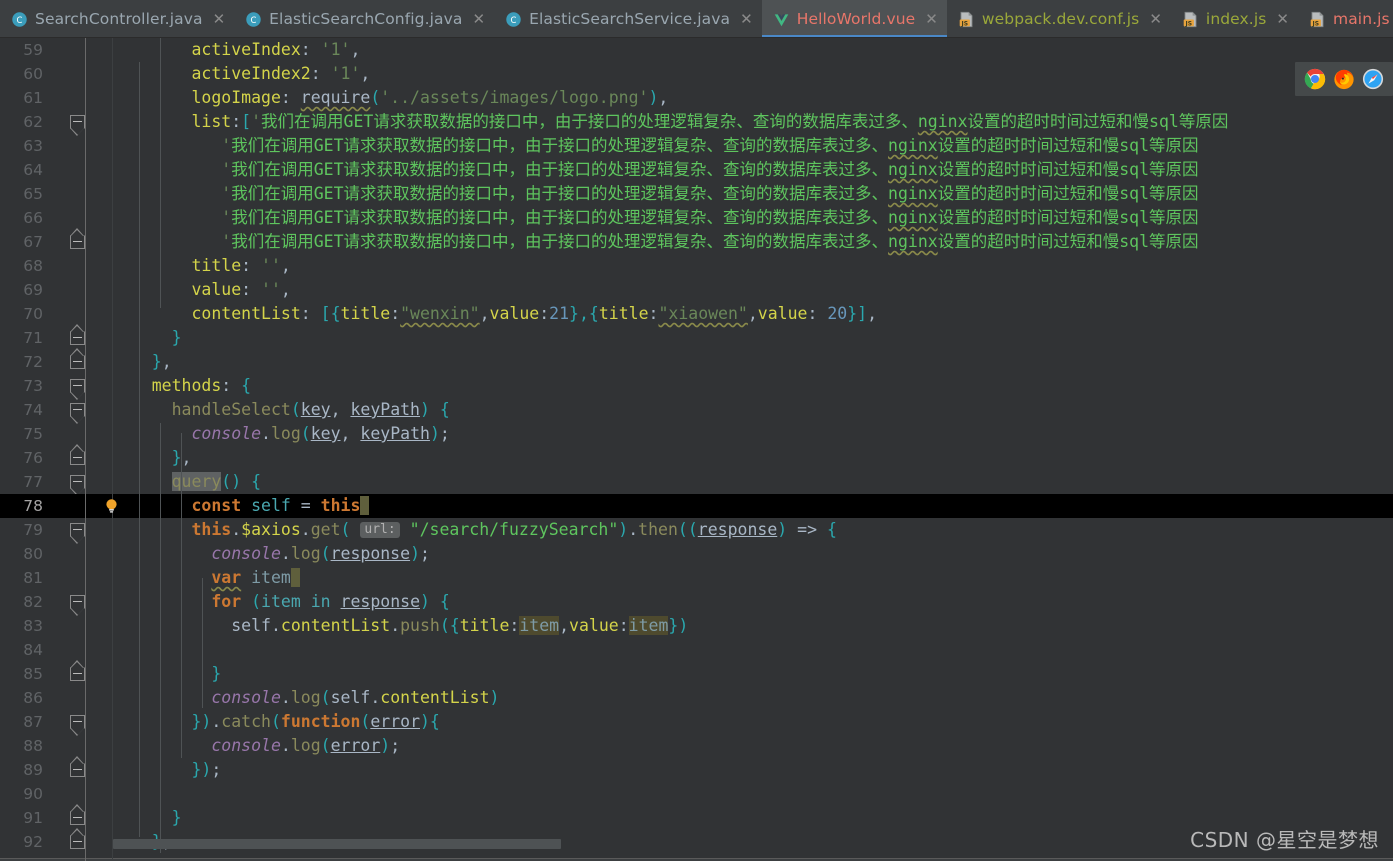 This screenshot has height=861, width=1393. What do you see at coordinates (854, 18) in the screenshot?
I see `editor-tab-helloworld-vue: HelloWorld.vue ✕` at bounding box center [854, 18].